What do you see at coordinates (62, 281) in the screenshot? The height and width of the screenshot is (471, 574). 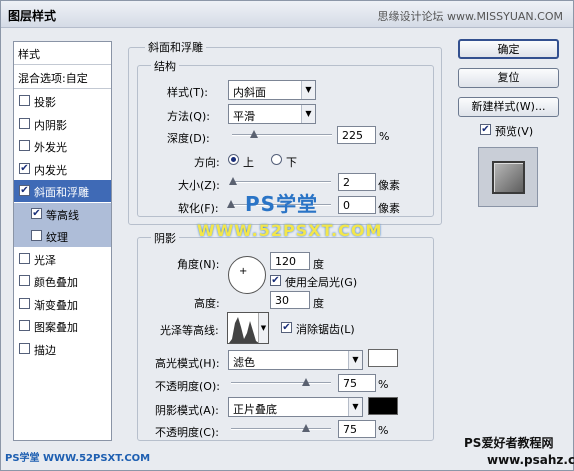 I see `effect-item: 颜色叠加` at bounding box center [62, 281].